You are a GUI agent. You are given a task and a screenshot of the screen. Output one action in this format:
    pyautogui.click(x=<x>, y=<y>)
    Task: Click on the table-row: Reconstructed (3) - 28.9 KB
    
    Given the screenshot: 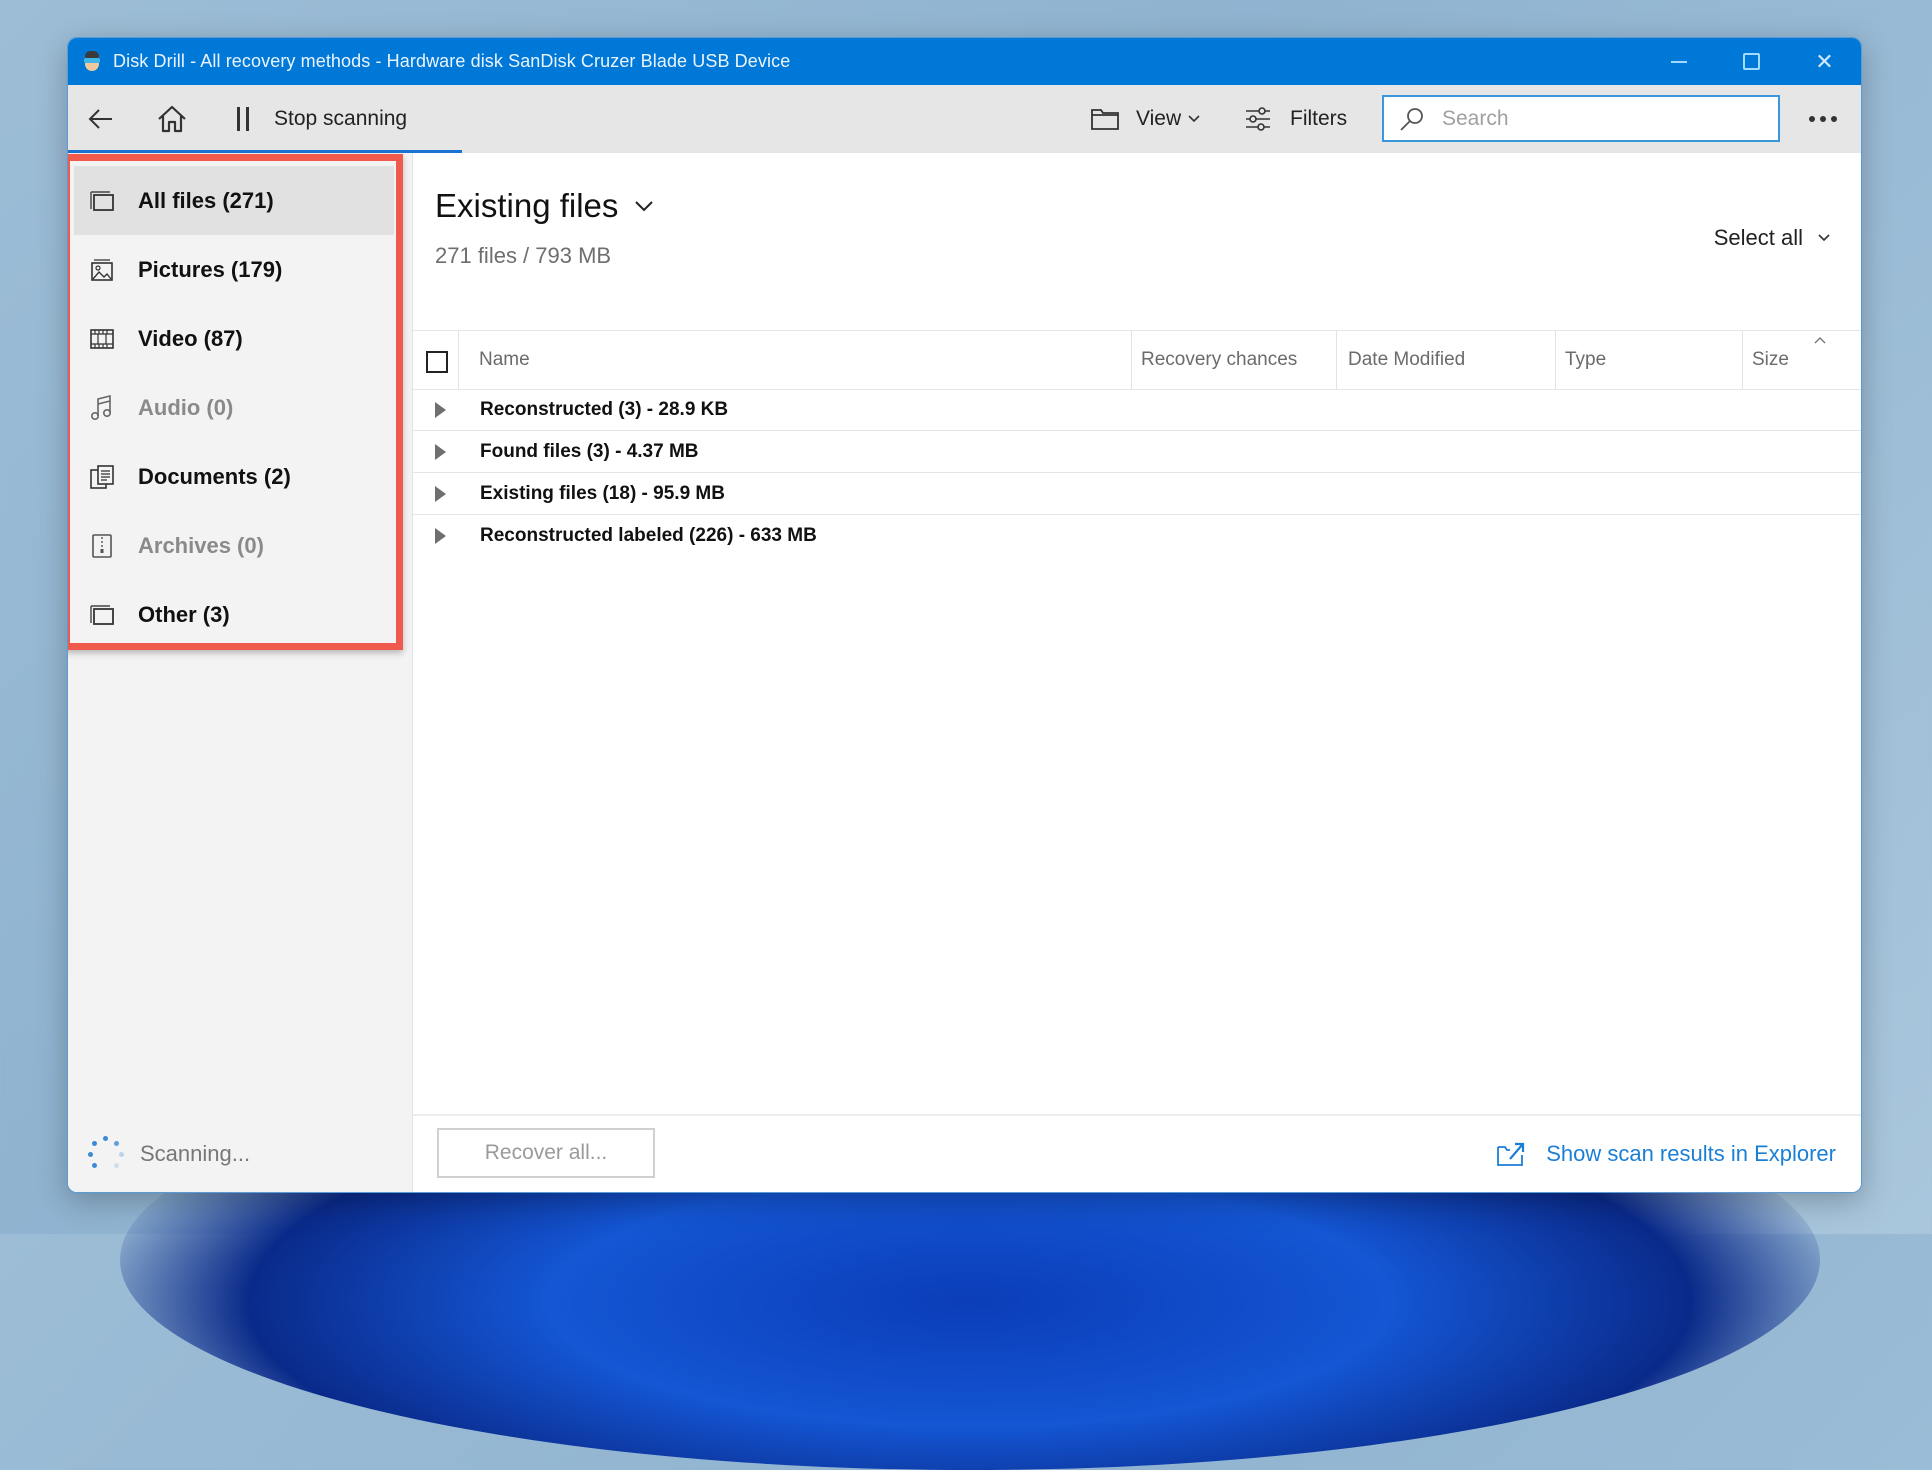 What is the action you would take?
    pyautogui.click(x=1137, y=410)
    